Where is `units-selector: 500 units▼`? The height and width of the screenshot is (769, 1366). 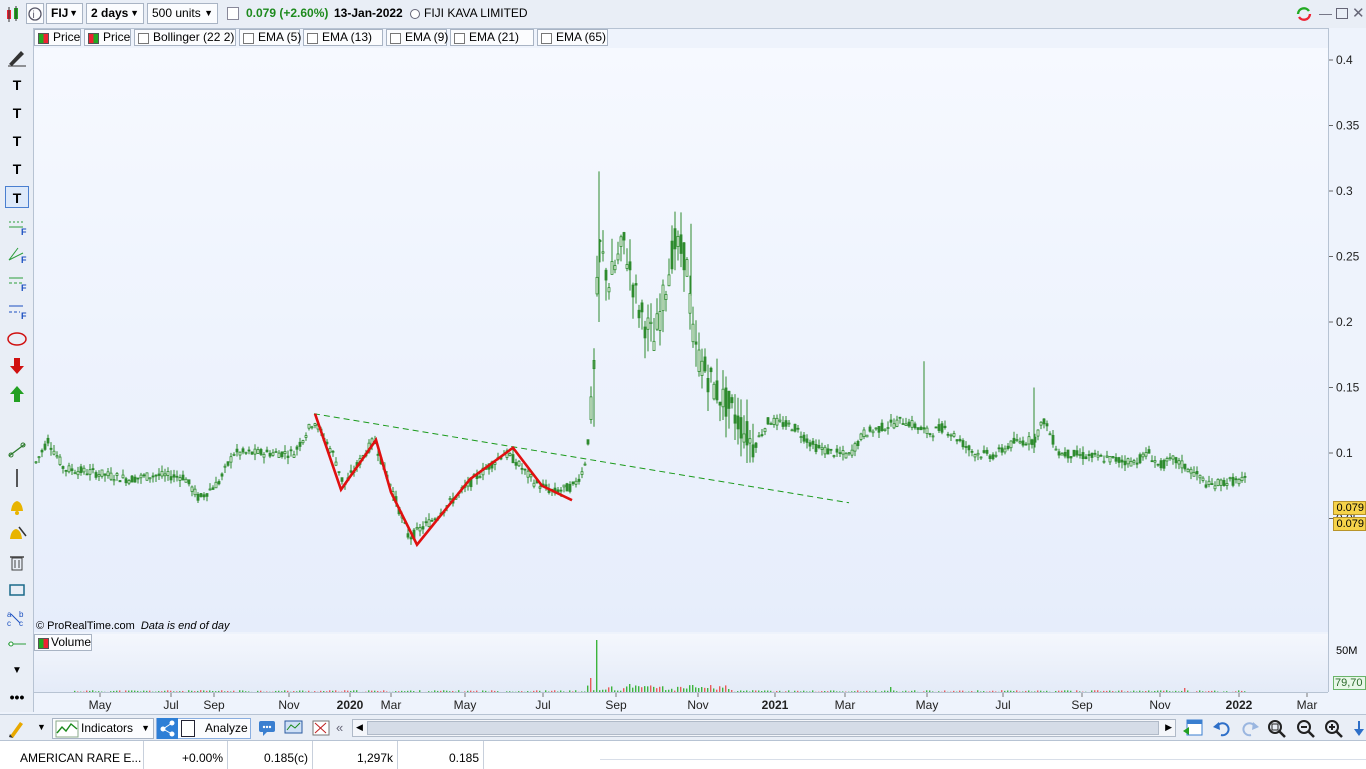 units-selector: 500 units▼ is located at coordinates (182, 13).